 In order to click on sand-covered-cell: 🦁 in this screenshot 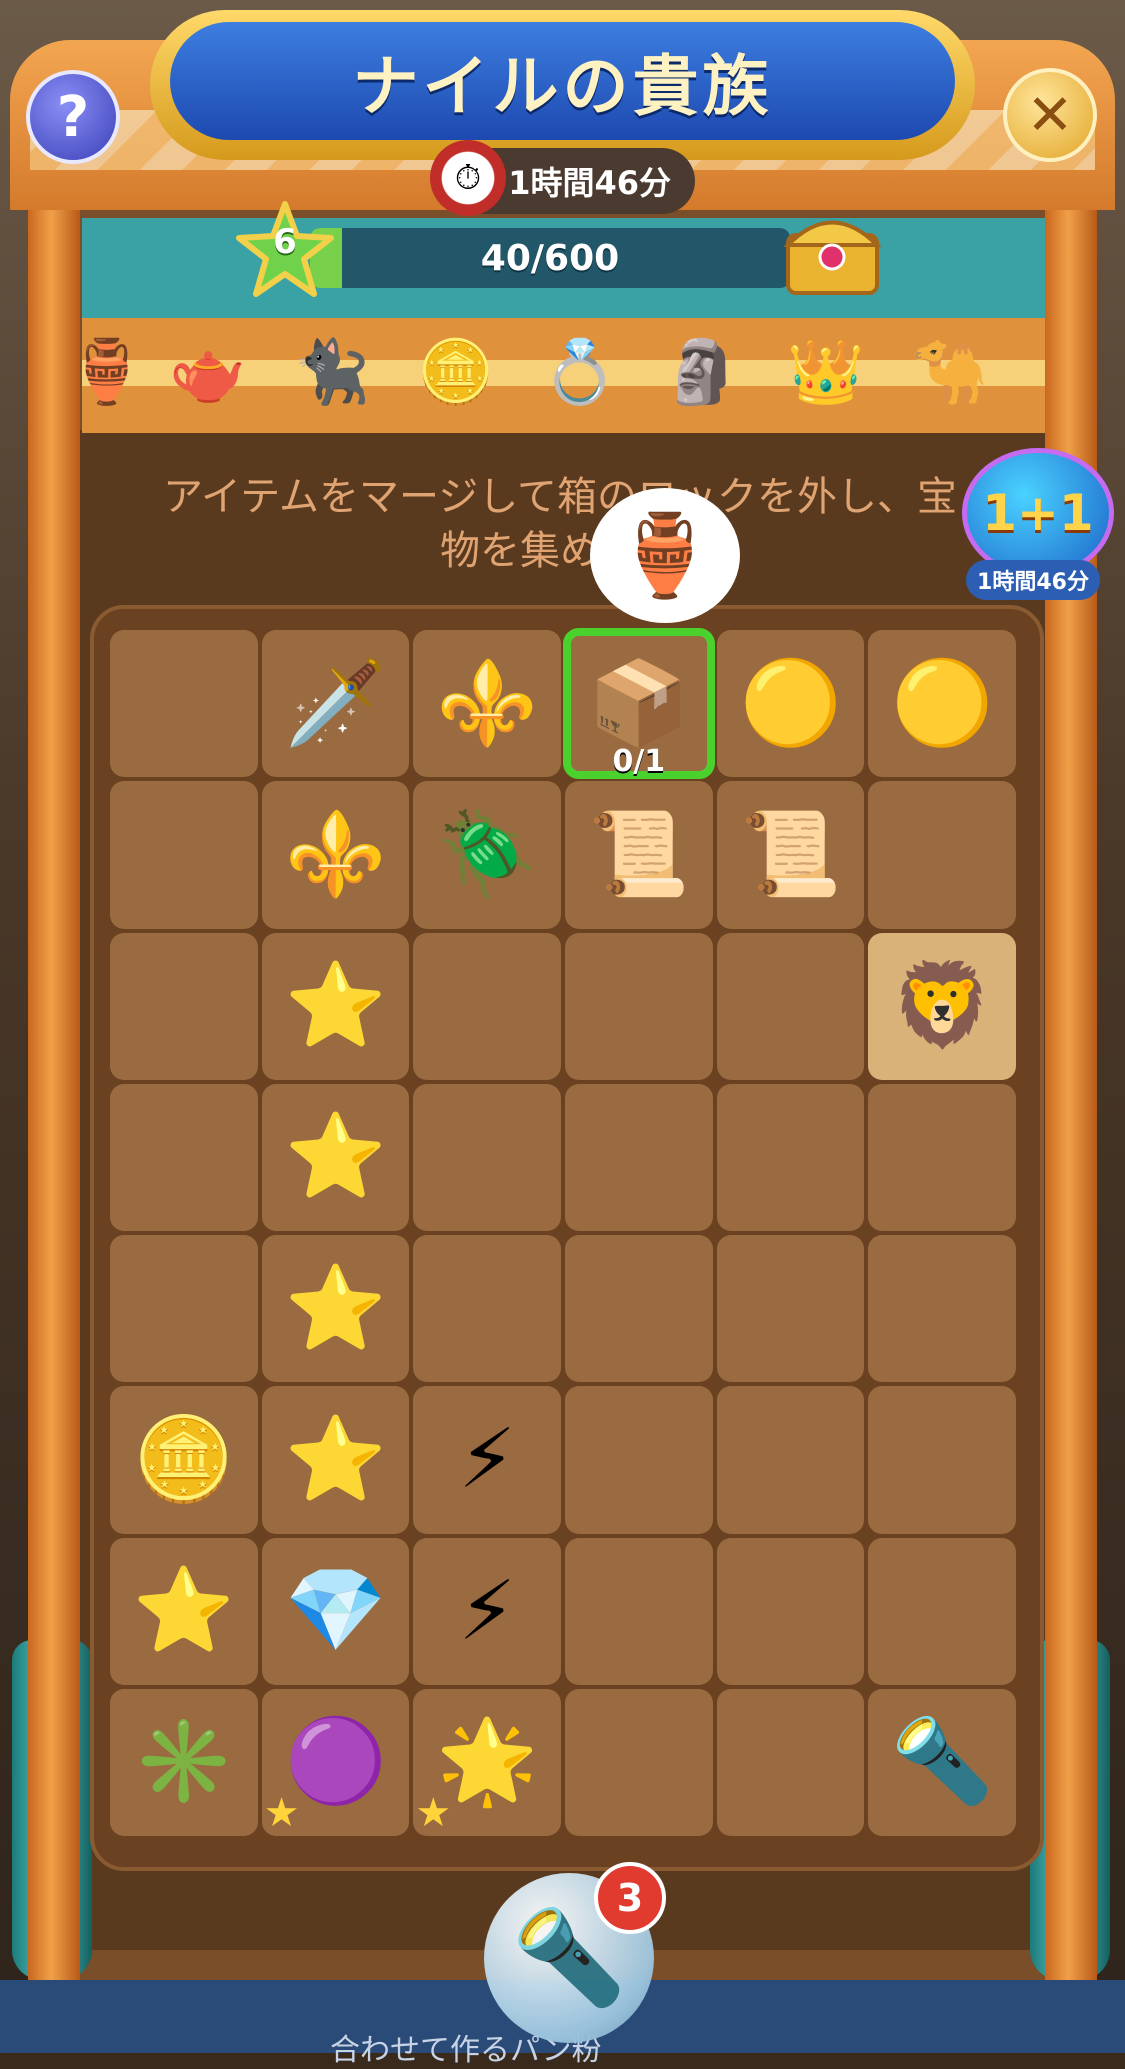, I will do `click(942, 1006)`.